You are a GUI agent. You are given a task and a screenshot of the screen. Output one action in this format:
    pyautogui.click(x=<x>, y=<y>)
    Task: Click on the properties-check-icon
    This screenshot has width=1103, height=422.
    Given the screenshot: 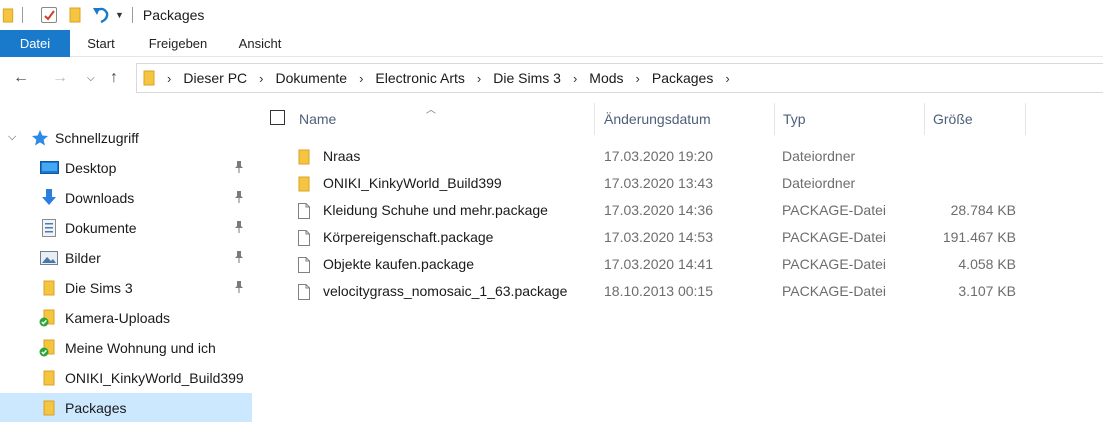 What is the action you would take?
    pyautogui.click(x=49, y=15)
    